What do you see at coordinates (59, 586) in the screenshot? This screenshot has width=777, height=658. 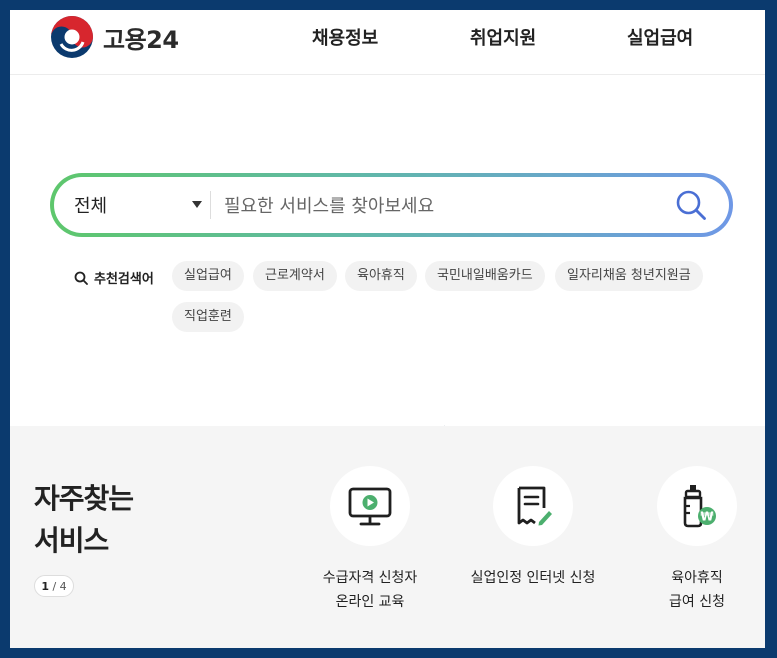 I see `pager-total: / 4` at bounding box center [59, 586].